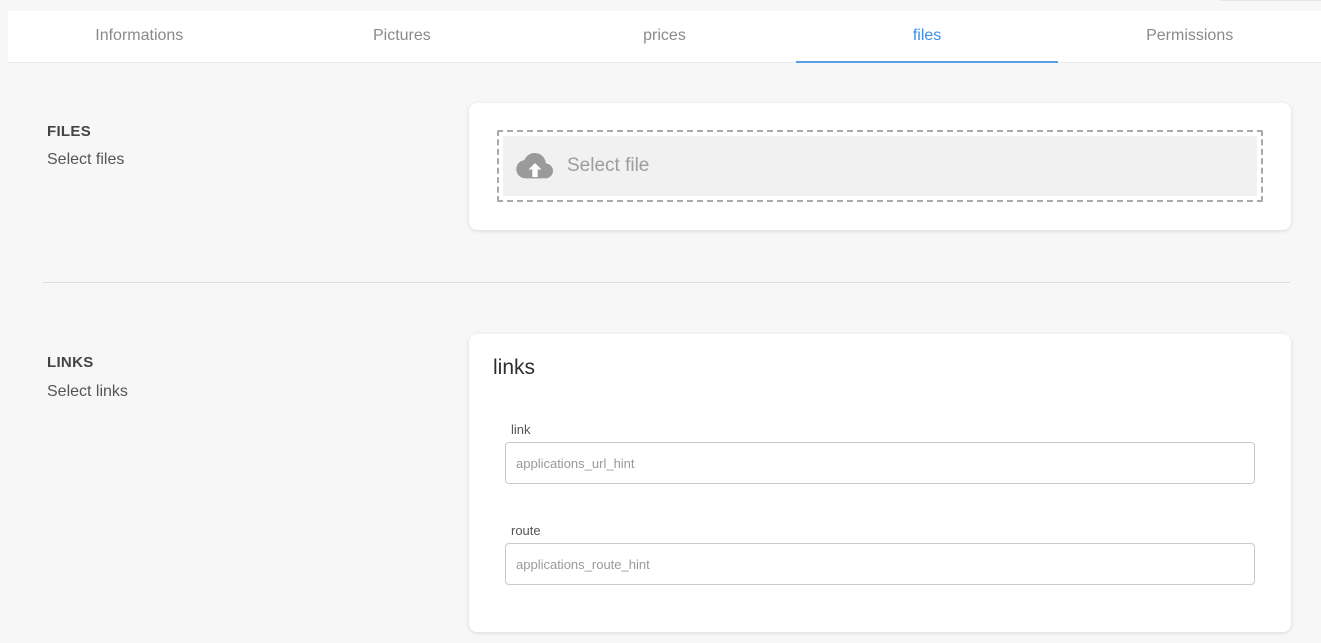 This screenshot has width=1321, height=643. Describe the element at coordinates (514, 367) in the screenshot. I see `links-card-heading: links` at that location.